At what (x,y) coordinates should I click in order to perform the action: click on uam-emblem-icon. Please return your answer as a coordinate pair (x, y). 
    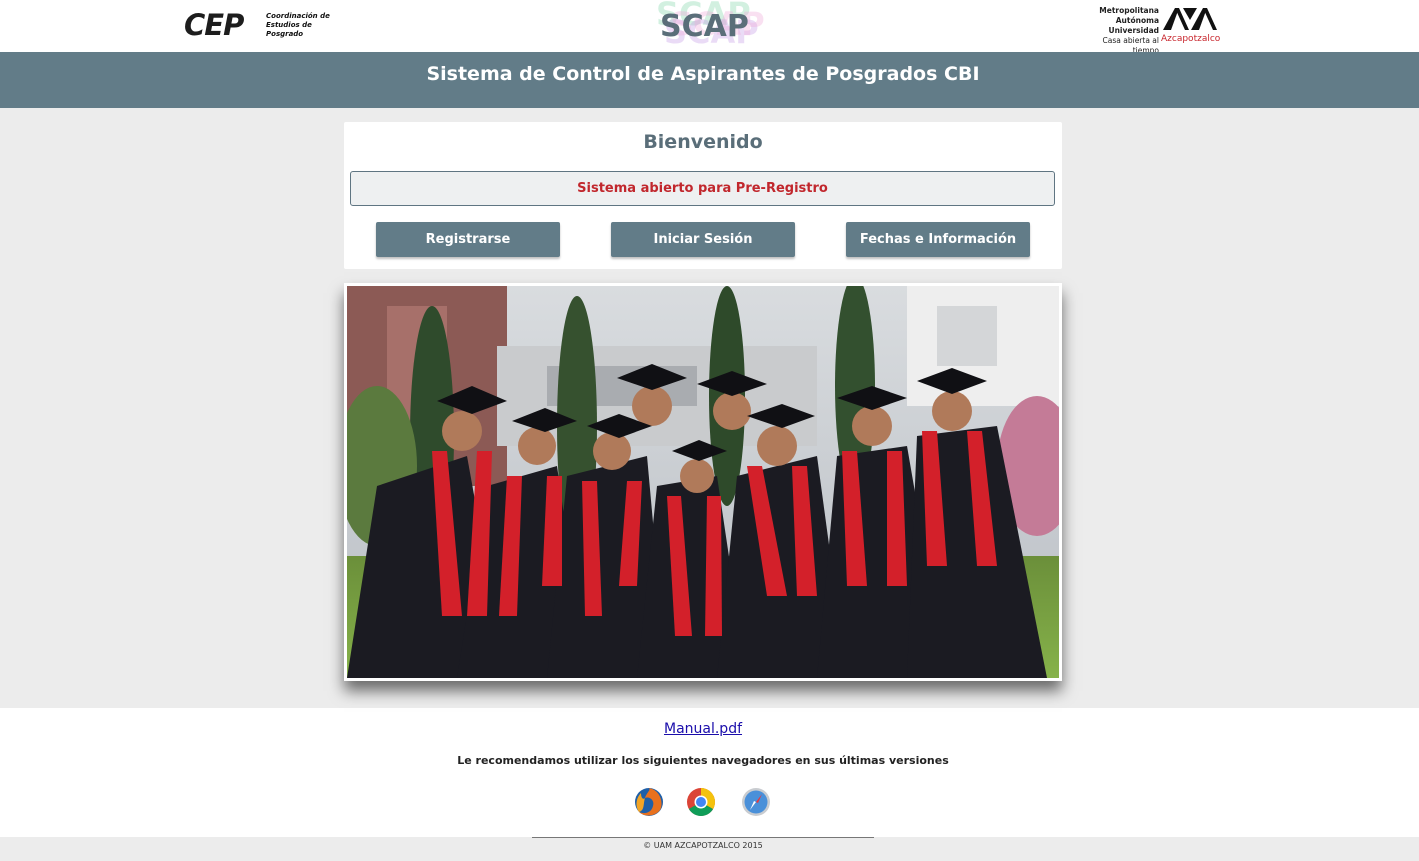
    Looking at the image, I should click on (1190, 19).